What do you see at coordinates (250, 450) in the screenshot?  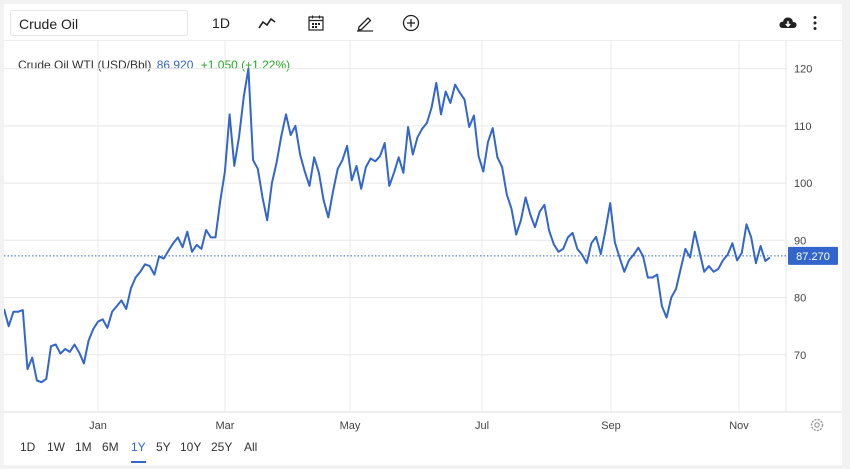 I see `range-button-all: All` at bounding box center [250, 450].